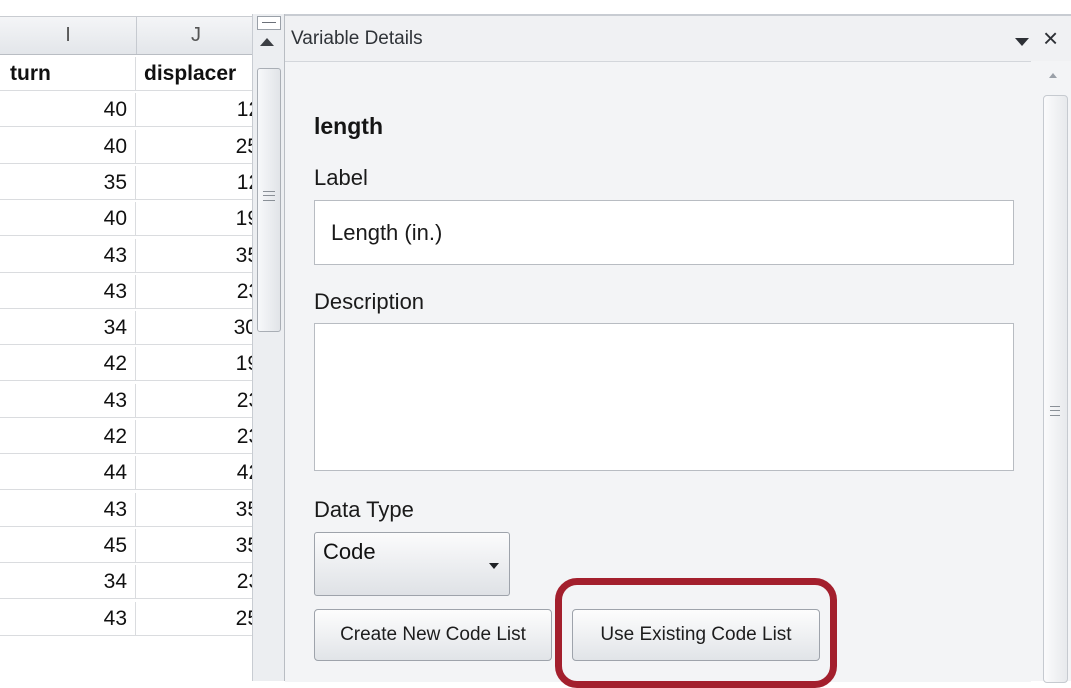 Image resolution: width=1071 pixels, height=688 pixels. Describe the element at coordinates (269, 347) in the screenshot. I see `spreadsheet-scrollbar` at that location.